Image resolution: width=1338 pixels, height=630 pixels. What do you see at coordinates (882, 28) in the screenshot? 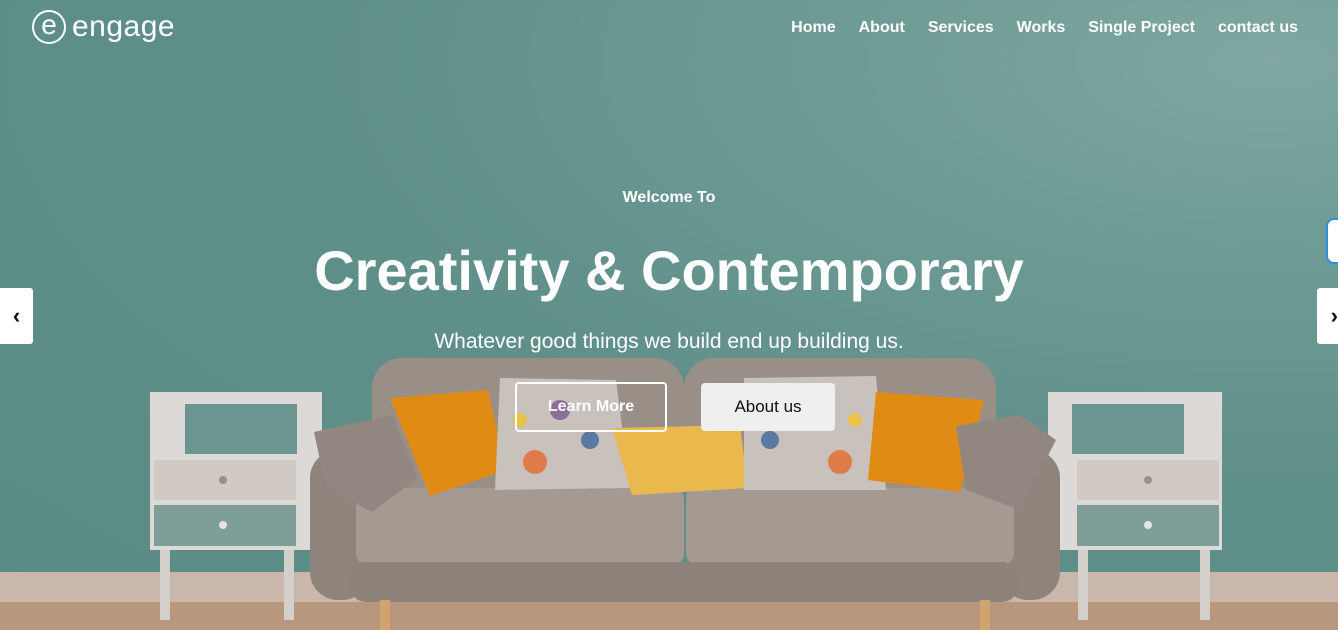
I see `nav-about: About` at bounding box center [882, 28].